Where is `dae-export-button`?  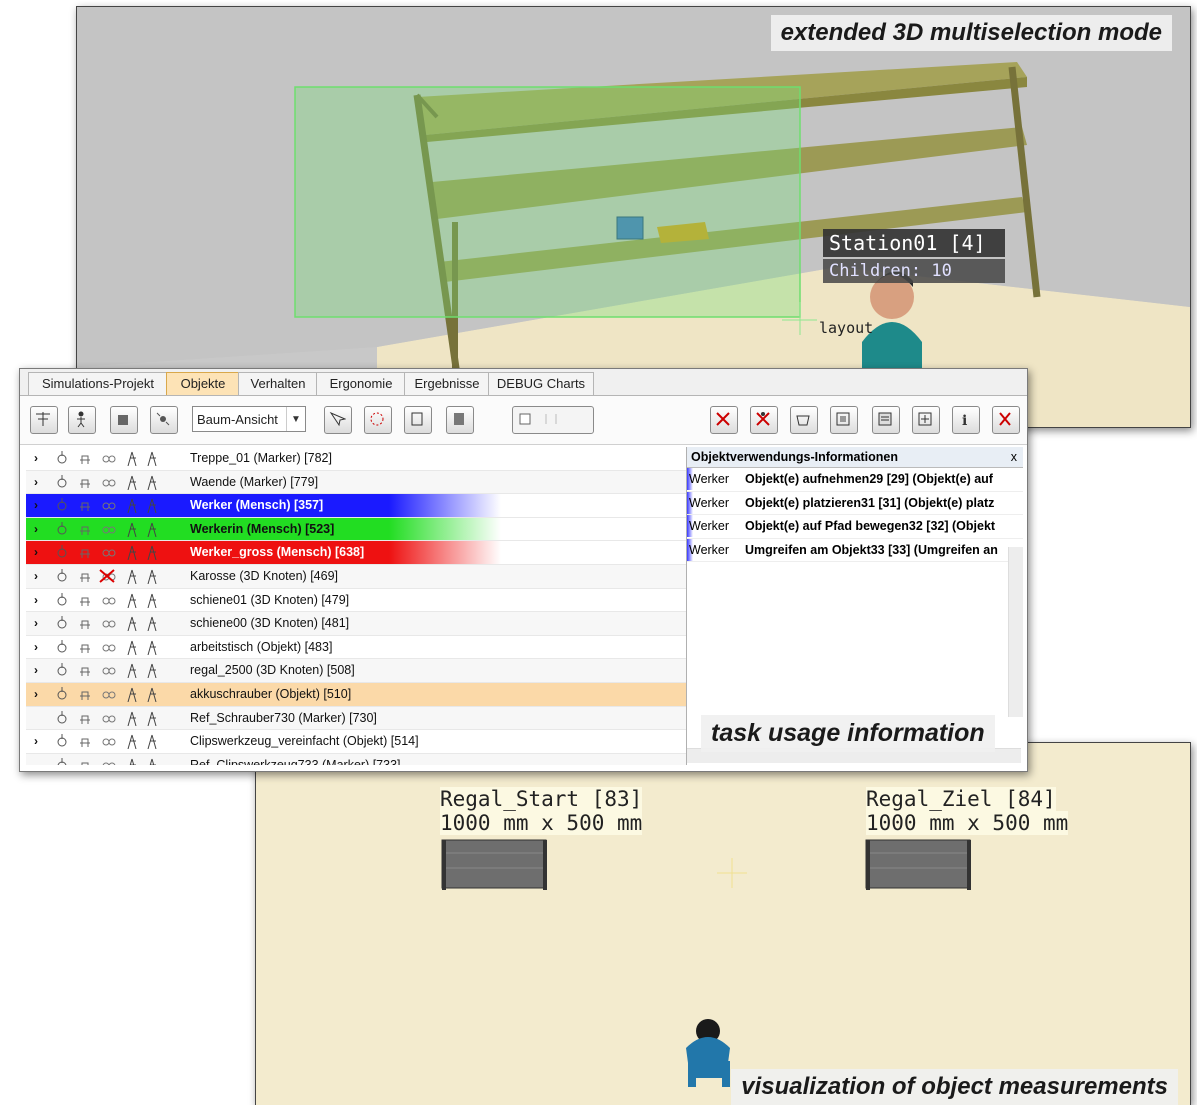 dae-export-button is located at coordinates (886, 420).